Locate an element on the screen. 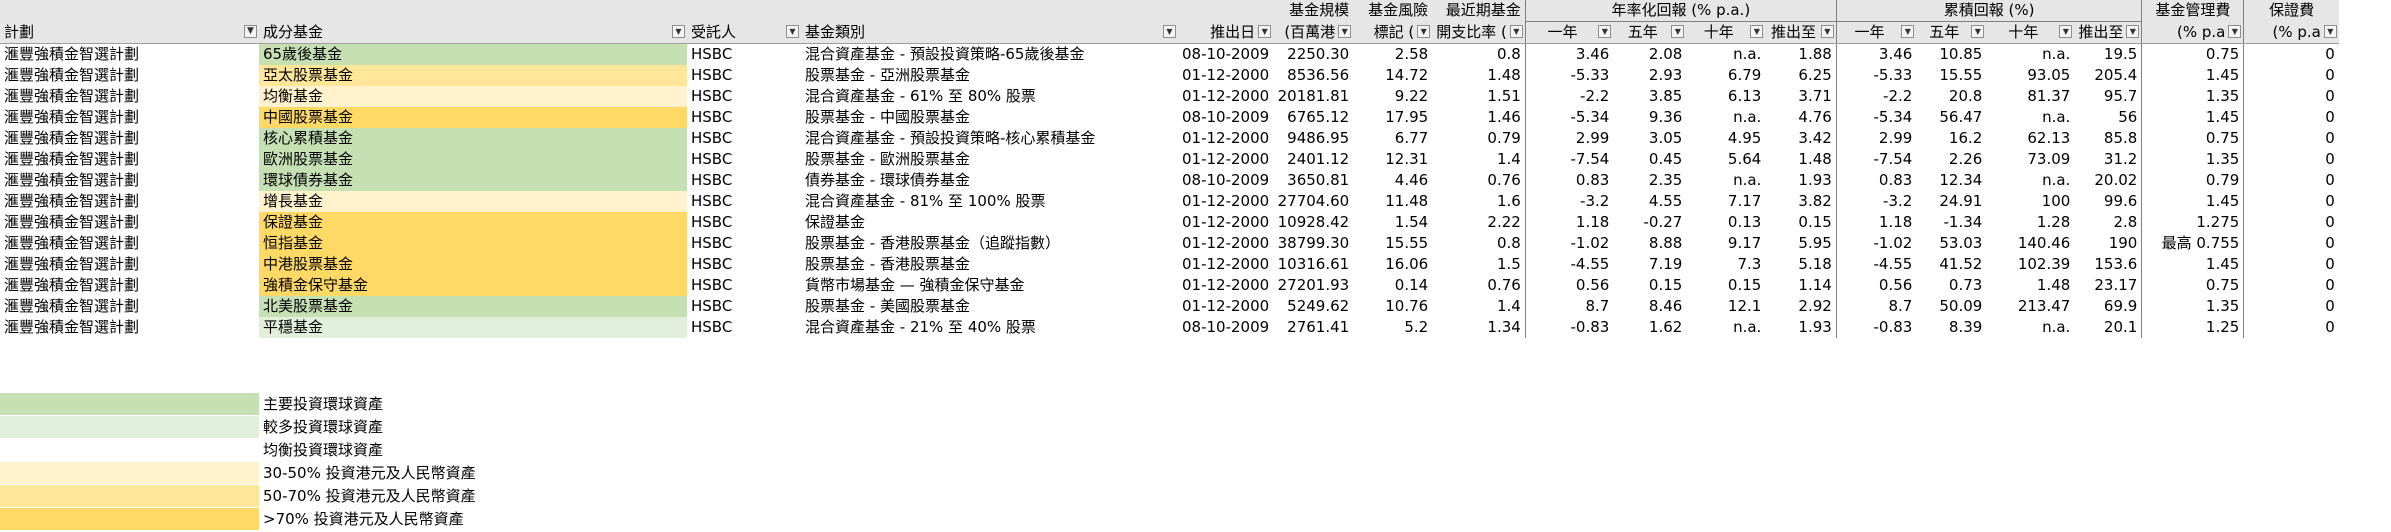  cell-fund-size: 10928.42 is located at coordinates (1313, 222).